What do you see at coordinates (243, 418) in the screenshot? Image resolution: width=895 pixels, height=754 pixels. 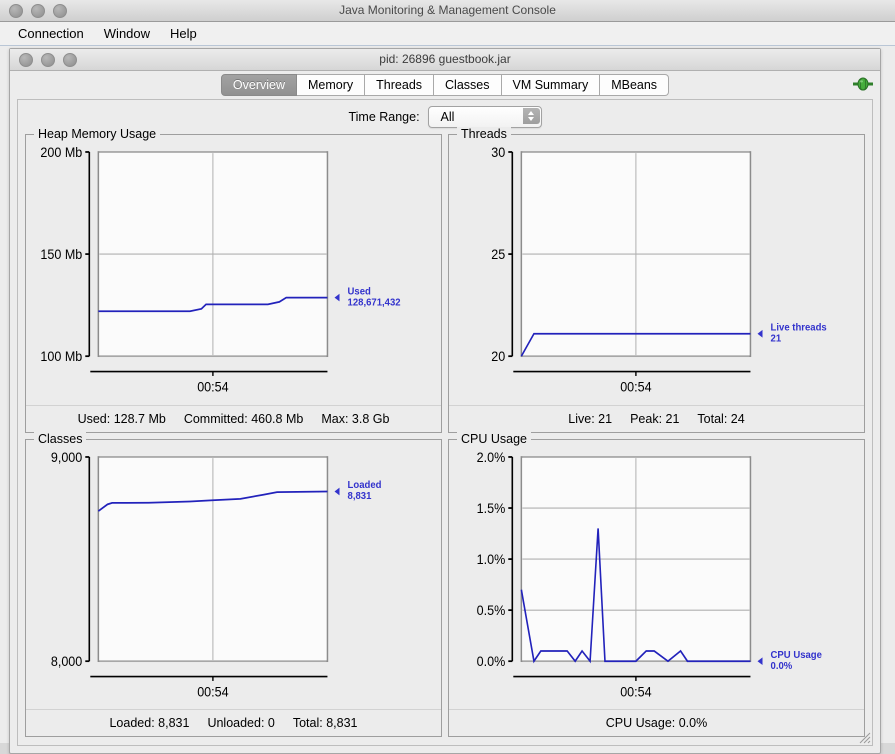 I see `heap-committed-stat: Committed: 460.8 Mb` at bounding box center [243, 418].